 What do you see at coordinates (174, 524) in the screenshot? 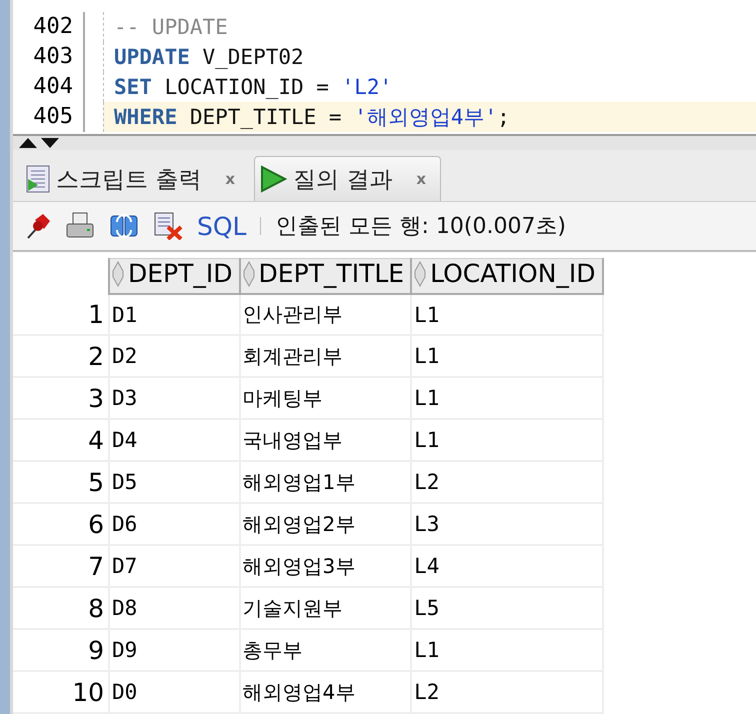
I see `table-cell: D6` at bounding box center [174, 524].